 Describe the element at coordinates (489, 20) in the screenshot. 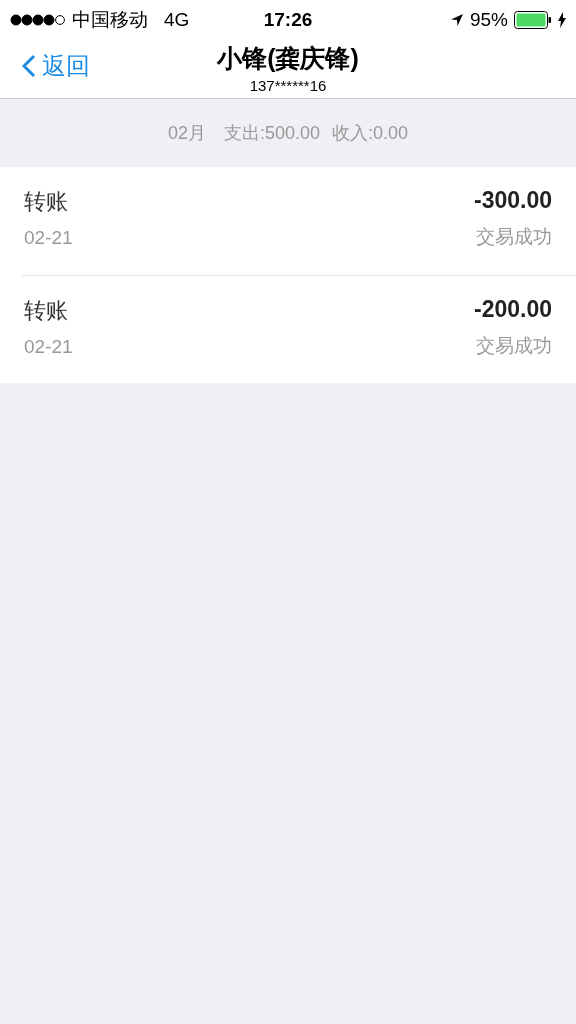

I see `battery-percent: 95%` at that location.